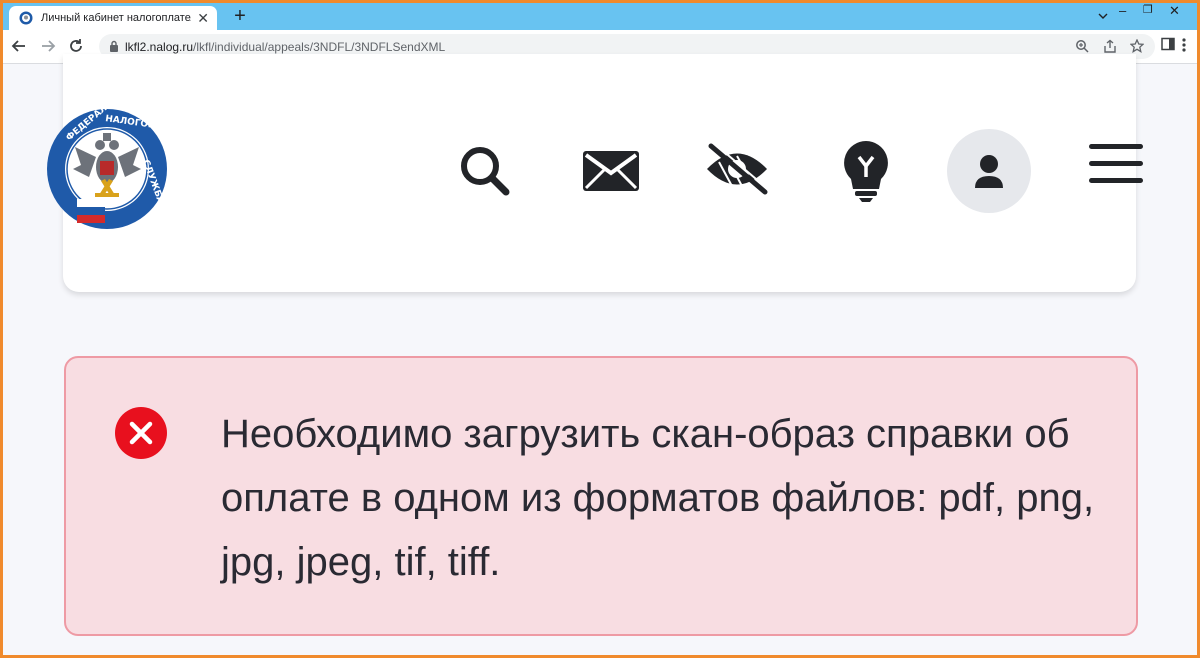 The width and height of the screenshot is (1200, 658). What do you see at coordinates (737, 169) in the screenshot?
I see `visually-impaired-icon` at bounding box center [737, 169].